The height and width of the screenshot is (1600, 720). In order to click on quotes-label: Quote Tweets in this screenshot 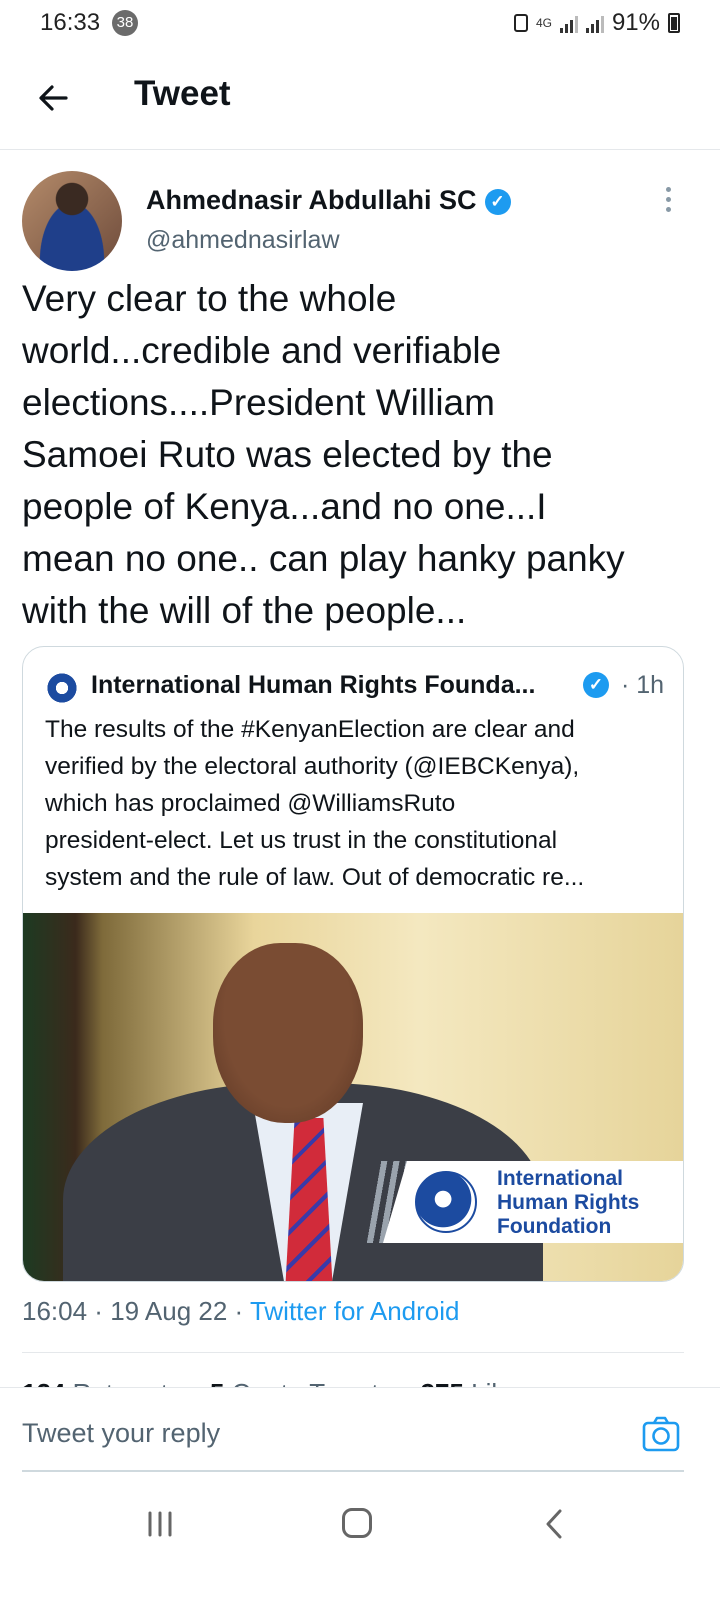, I will do `click(312, 1382)`.